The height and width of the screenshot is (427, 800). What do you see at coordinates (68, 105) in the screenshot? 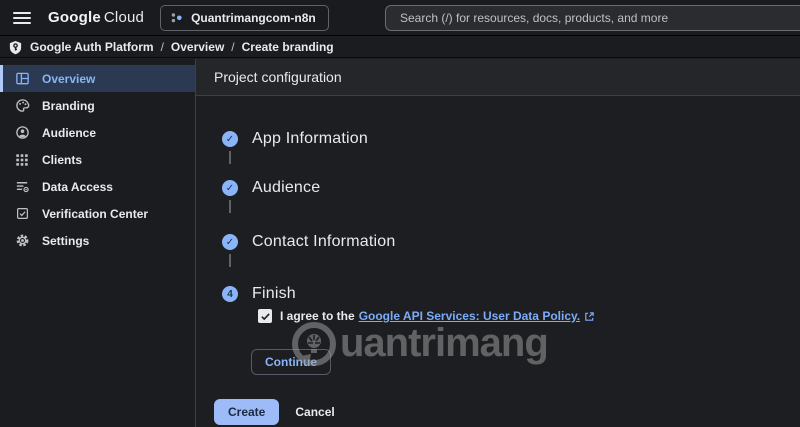
I see `sidebar-item-label: Branding` at bounding box center [68, 105].